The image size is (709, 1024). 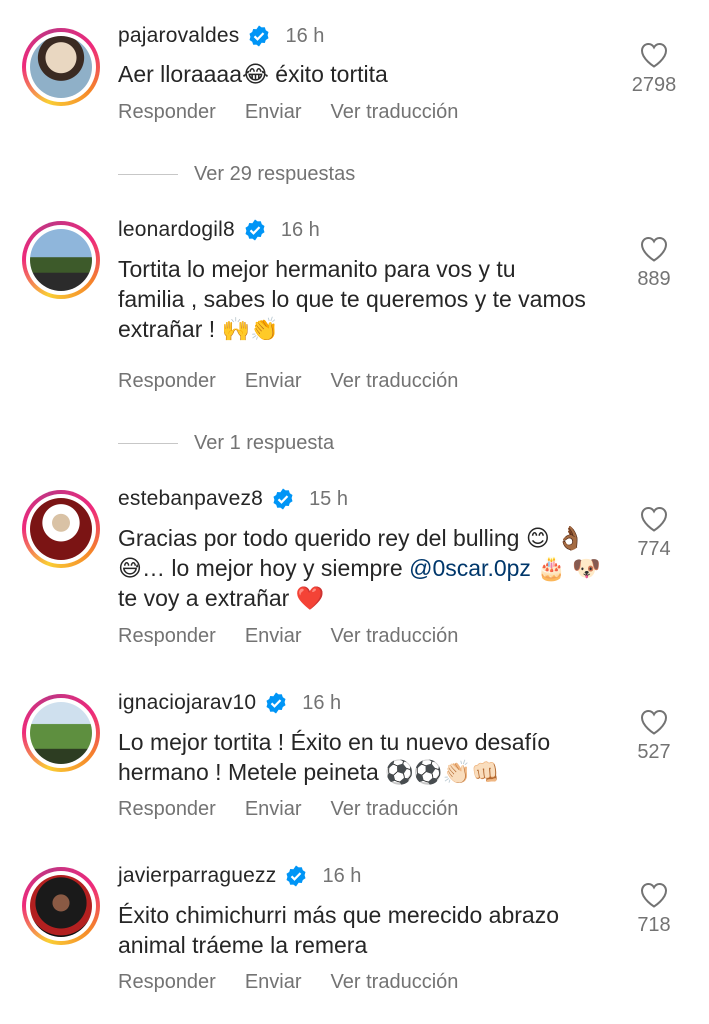 What do you see at coordinates (654, 752) in the screenshot?
I see `like-count: 527` at bounding box center [654, 752].